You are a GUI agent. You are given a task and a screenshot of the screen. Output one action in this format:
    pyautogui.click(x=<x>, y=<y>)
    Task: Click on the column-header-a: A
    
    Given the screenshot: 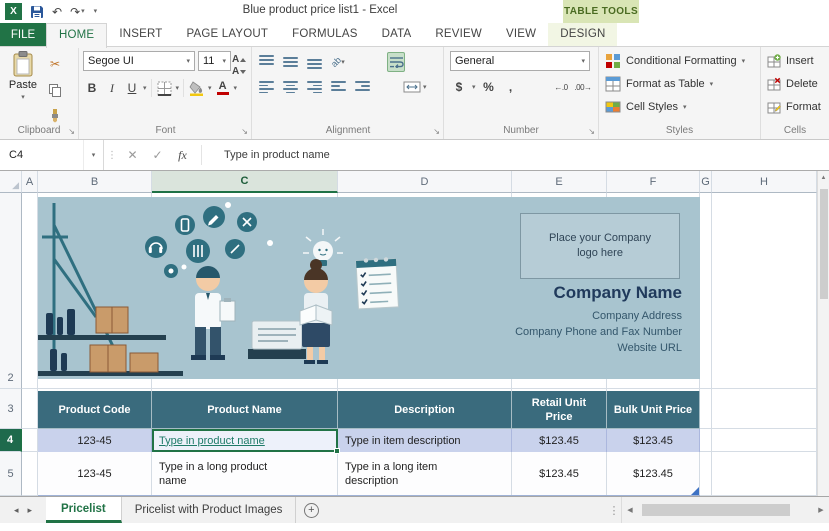 What is the action you would take?
    pyautogui.click(x=30, y=182)
    